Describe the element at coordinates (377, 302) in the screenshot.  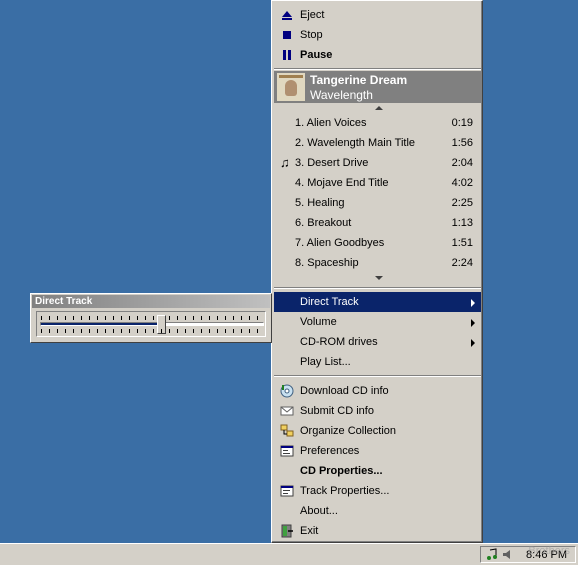
I see `direct-track-submenu: Direct Track` at that location.